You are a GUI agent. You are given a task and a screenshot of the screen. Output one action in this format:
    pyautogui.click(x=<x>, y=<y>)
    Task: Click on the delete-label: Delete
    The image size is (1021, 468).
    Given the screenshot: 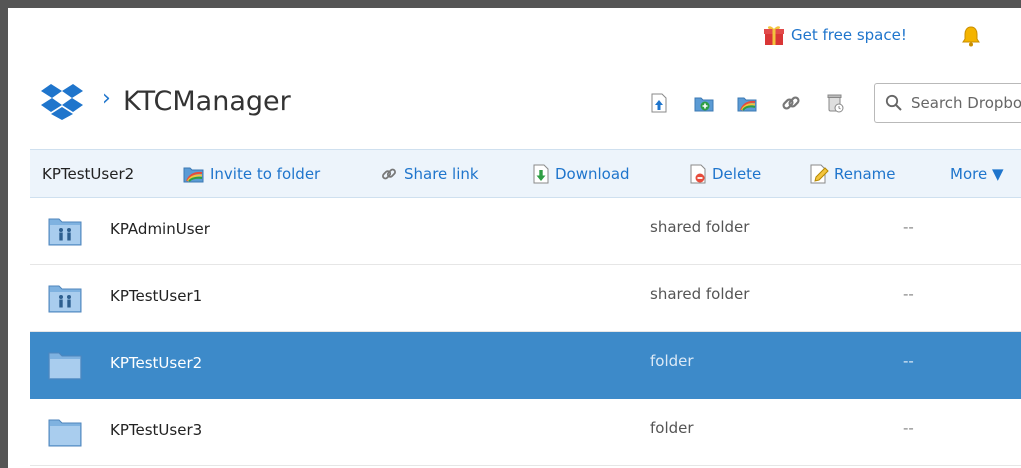 What is the action you would take?
    pyautogui.click(x=737, y=174)
    